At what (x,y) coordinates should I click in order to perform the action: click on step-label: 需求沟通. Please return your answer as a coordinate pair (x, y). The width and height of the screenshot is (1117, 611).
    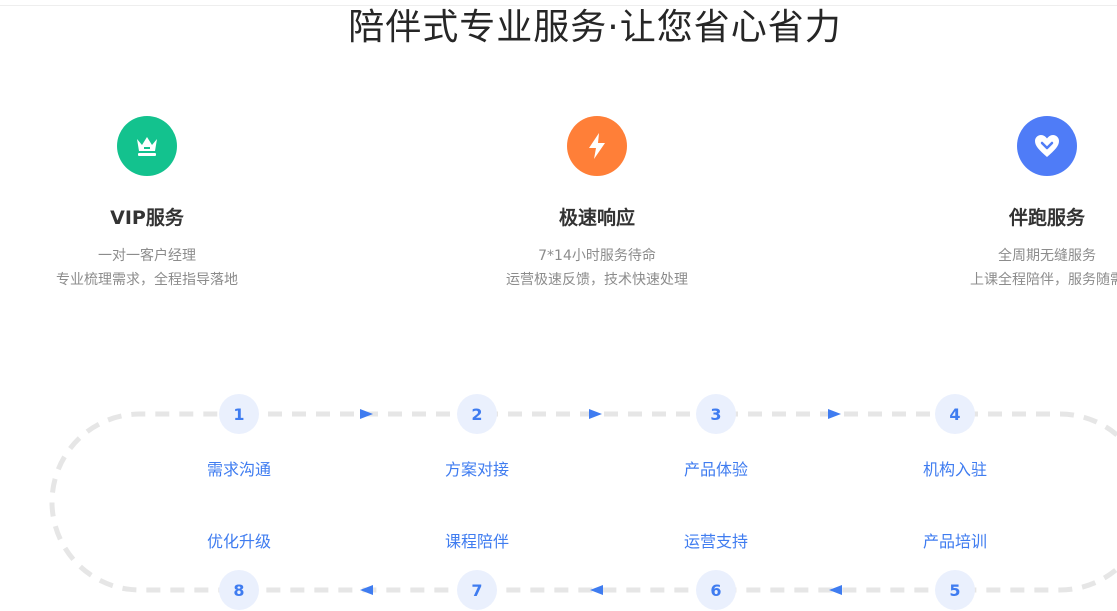
    Looking at the image, I should click on (238, 469).